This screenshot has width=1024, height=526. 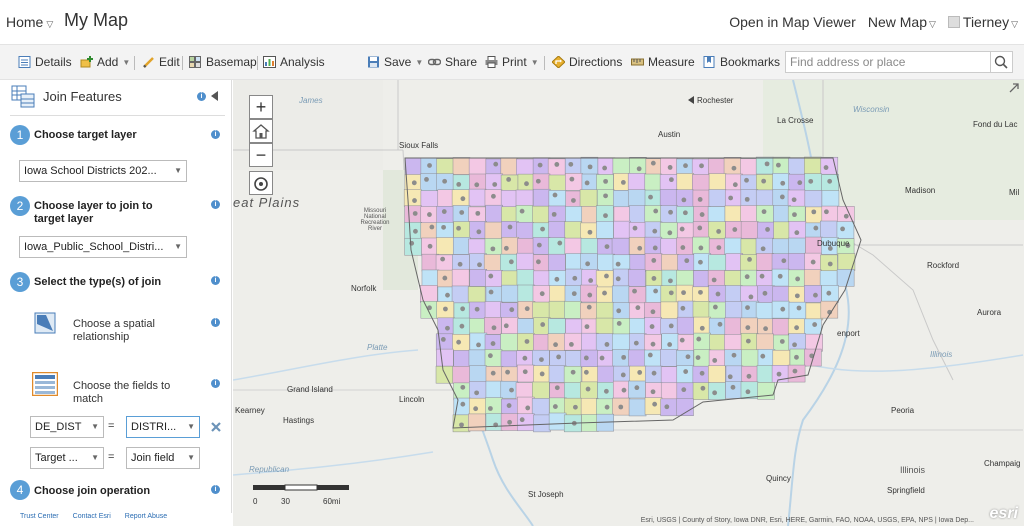 I want to click on fullscreen-icon, so click(x=1014, y=88).